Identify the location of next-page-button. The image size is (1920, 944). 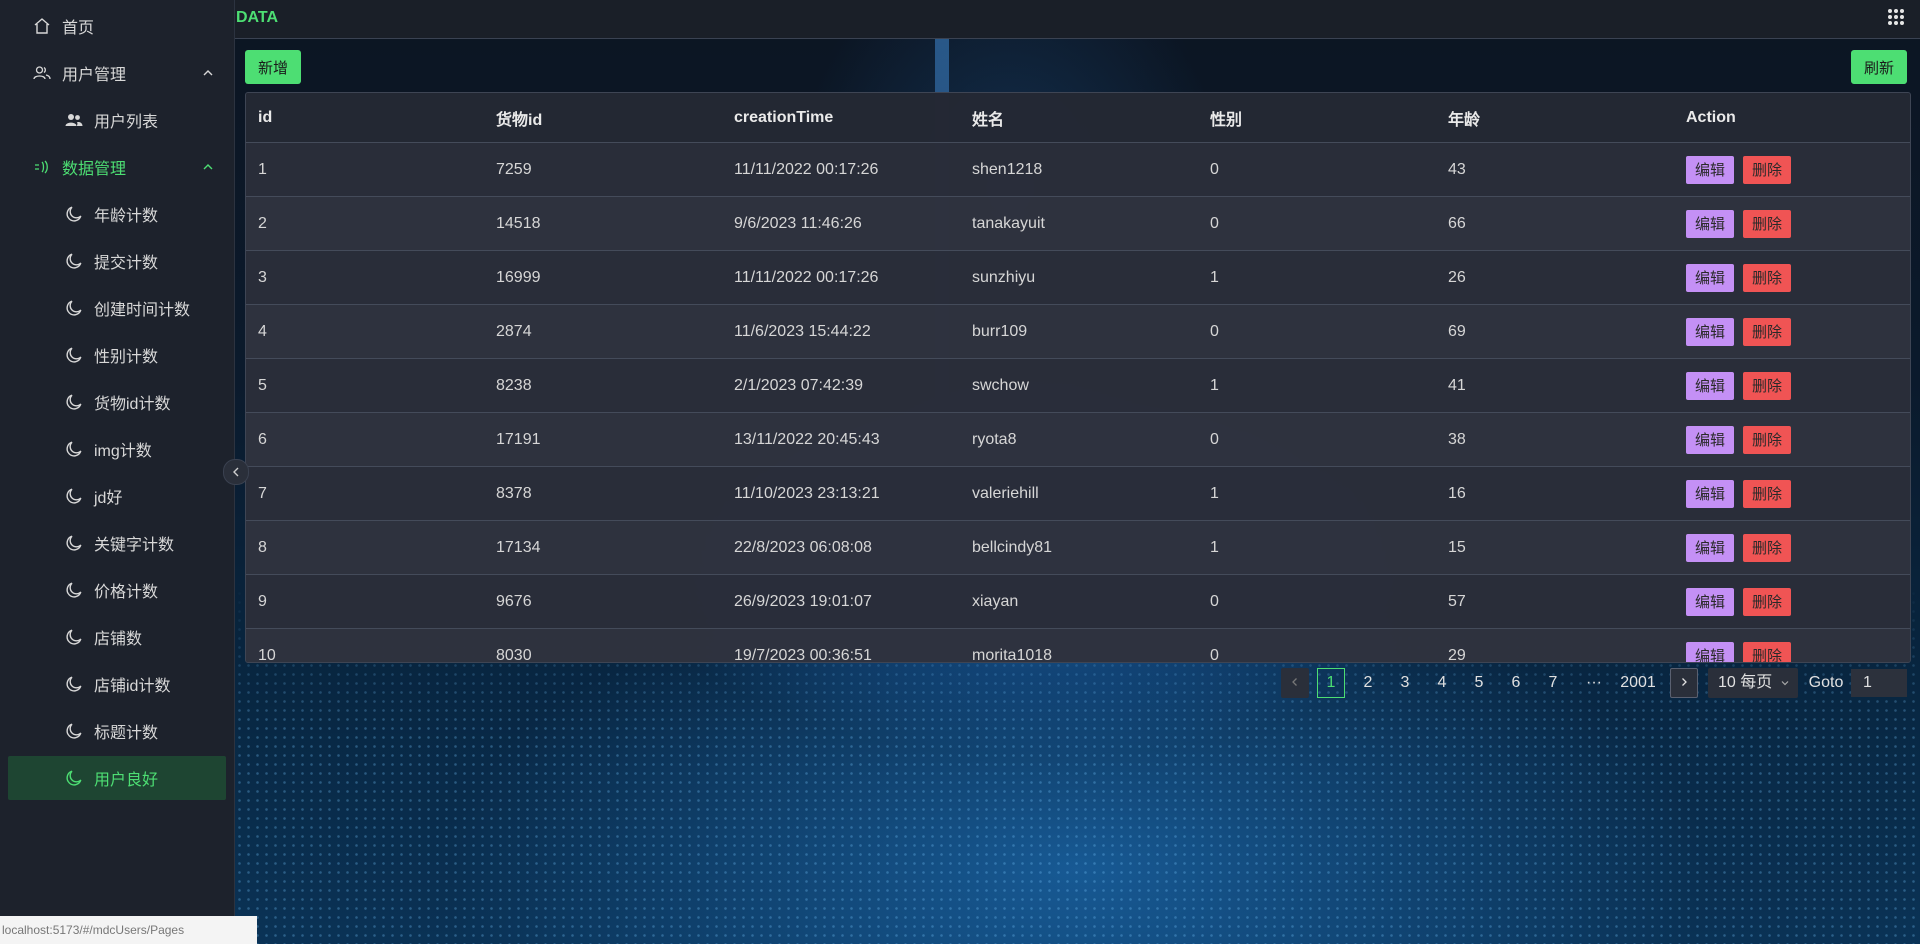
(1684, 683).